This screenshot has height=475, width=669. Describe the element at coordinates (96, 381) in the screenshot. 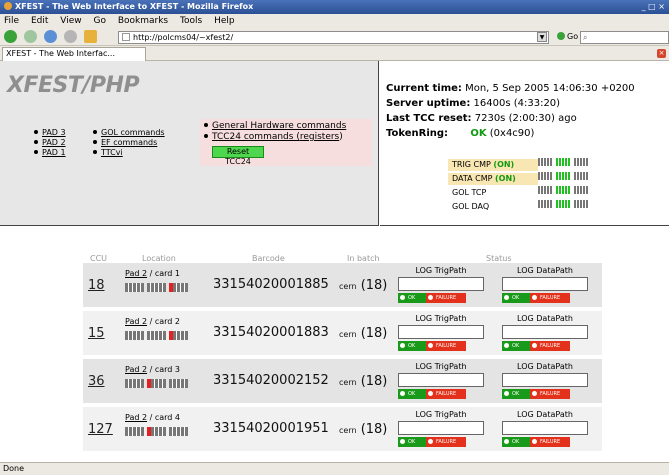

I see `ccu-link: 36` at that location.